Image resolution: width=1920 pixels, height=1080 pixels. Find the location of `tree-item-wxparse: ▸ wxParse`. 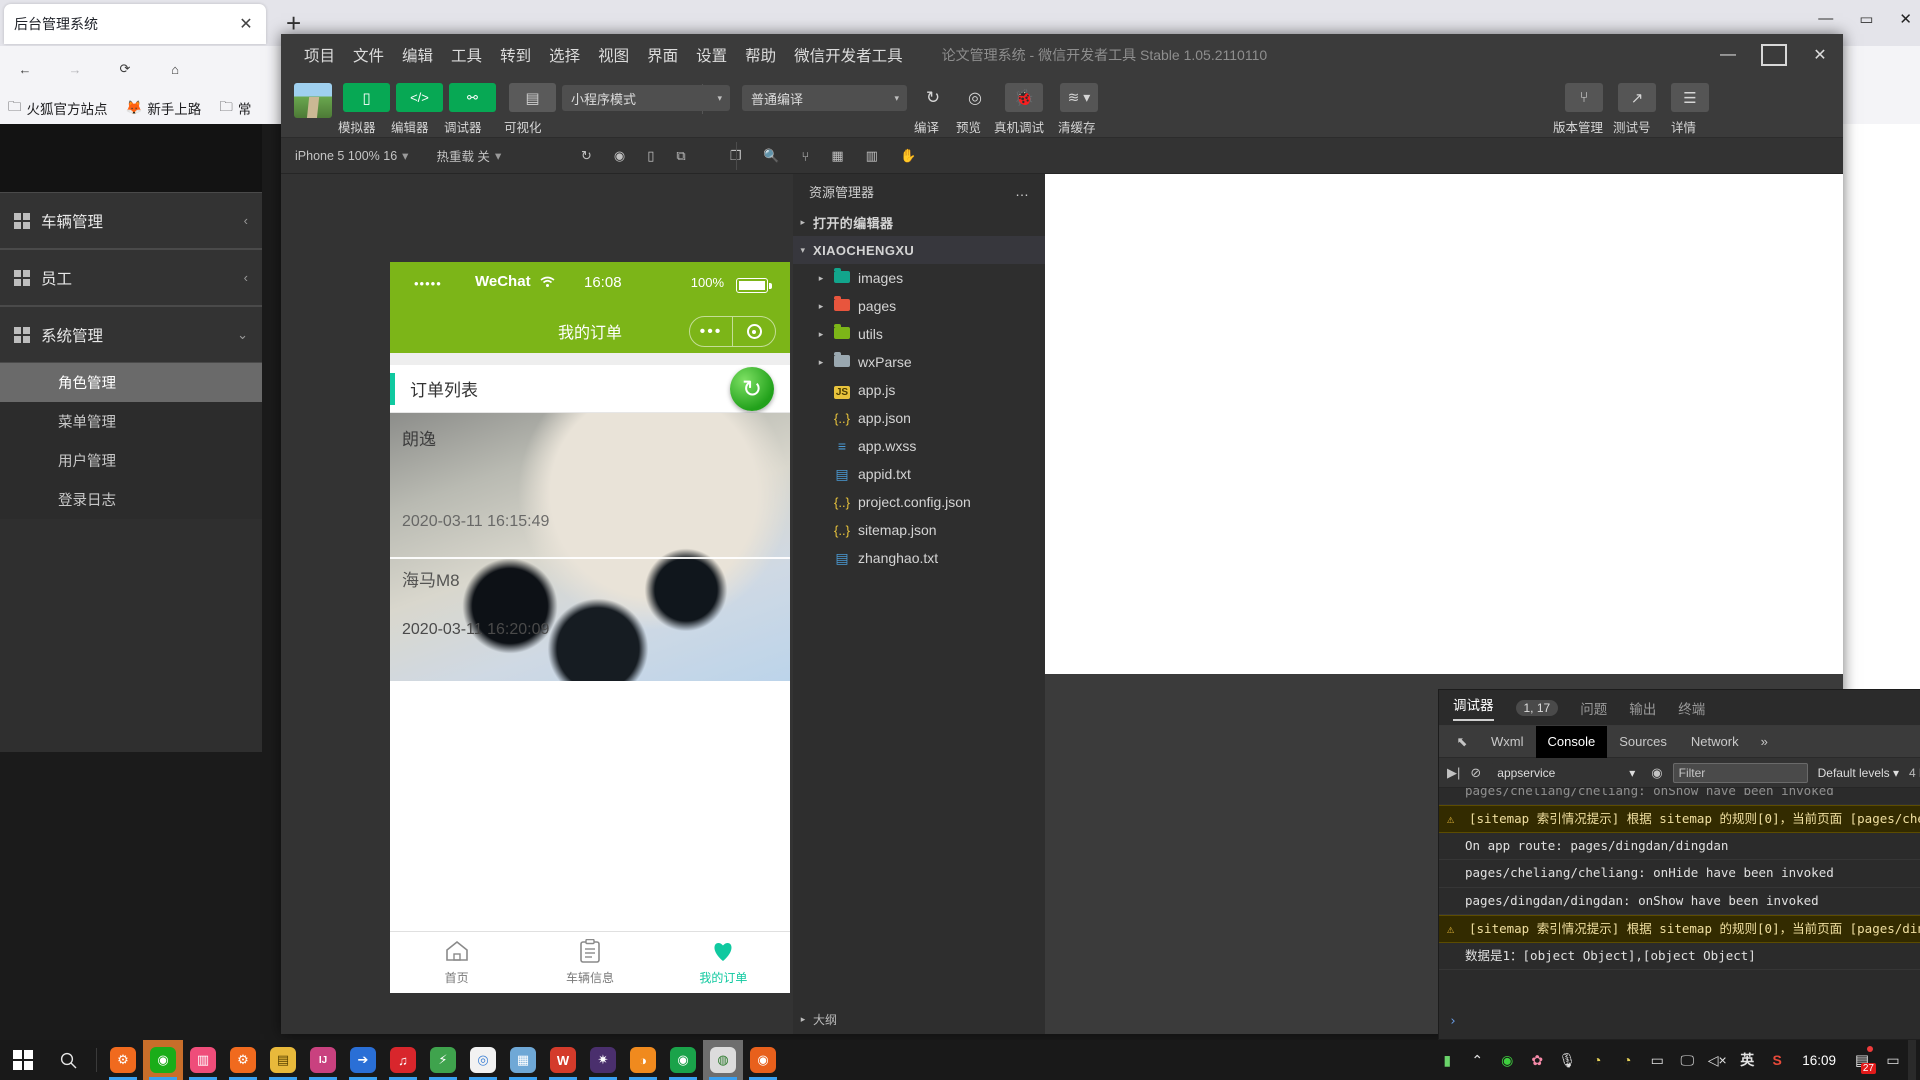

tree-item-wxparse: ▸ wxParse is located at coordinates (919, 362).